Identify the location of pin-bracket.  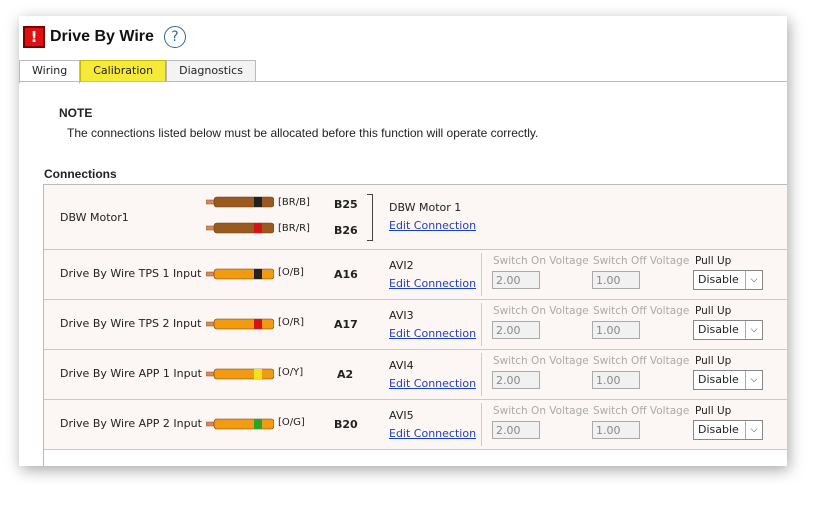
(370, 217).